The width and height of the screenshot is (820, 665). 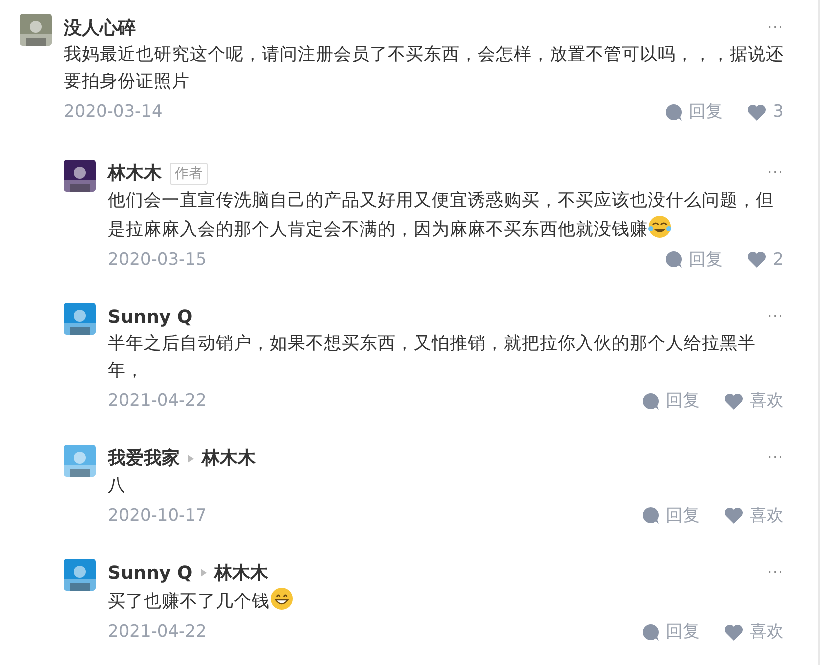 What do you see at coordinates (424, 69) in the screenshot?
I see `comment-text: 我妈最近也研究这个呢，请问注册会员了不买东西，会怎样，放置不管可以吗，，，据说还要拍身份证照片` at bounding box center [424, 69].